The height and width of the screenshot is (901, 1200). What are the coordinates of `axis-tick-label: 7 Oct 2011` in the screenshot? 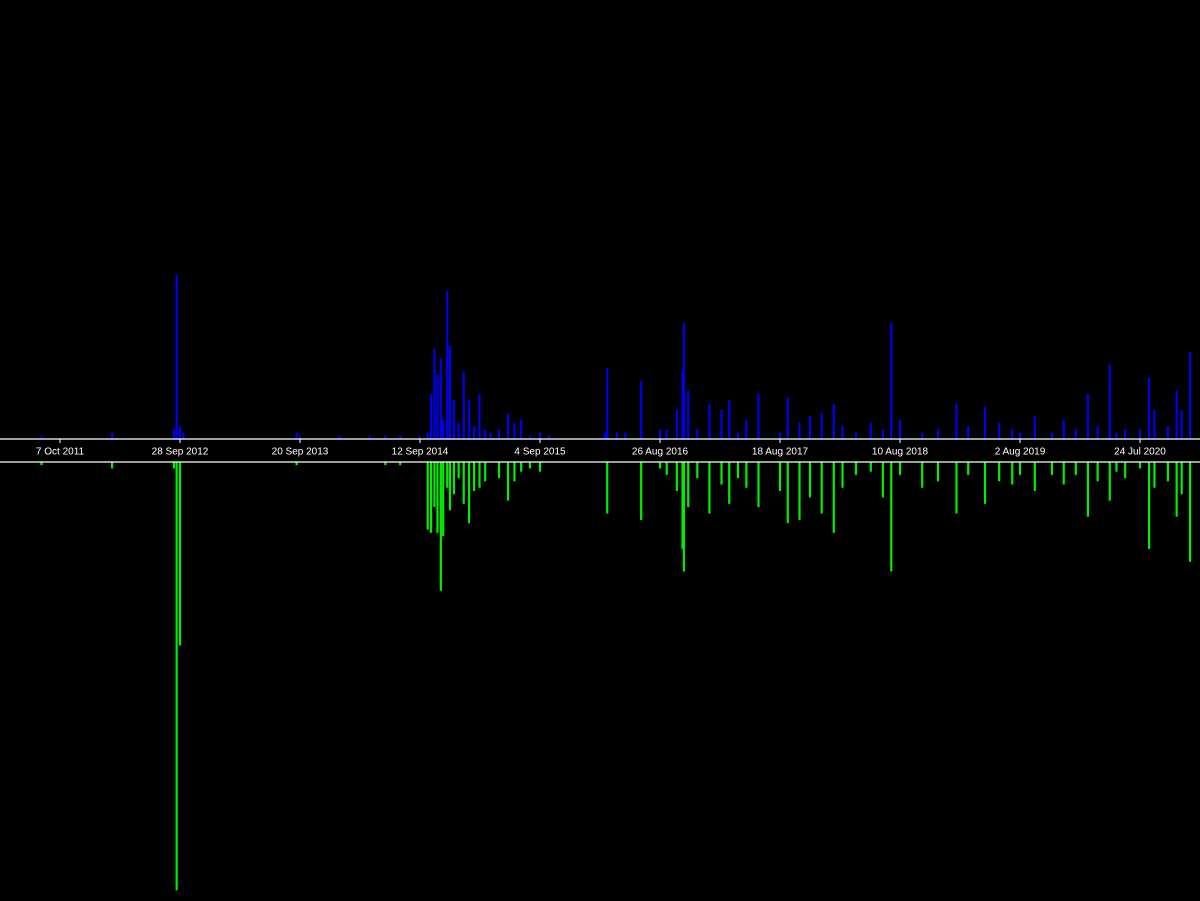 It's located at (60, 452).